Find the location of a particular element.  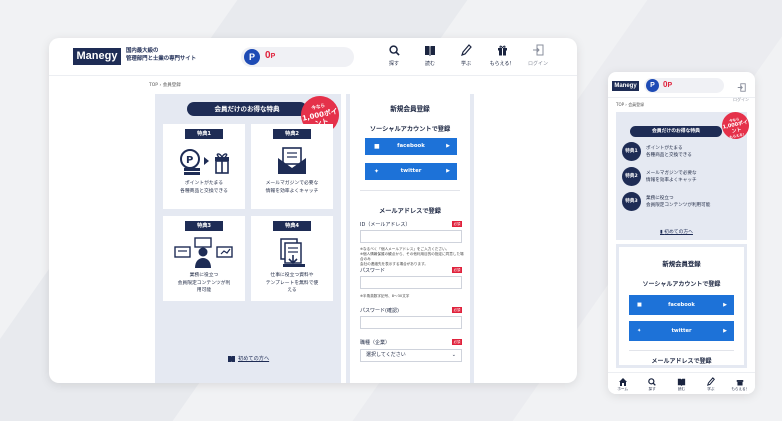

first-time-link: 初めての方へ is located at coordinates (248, 358).